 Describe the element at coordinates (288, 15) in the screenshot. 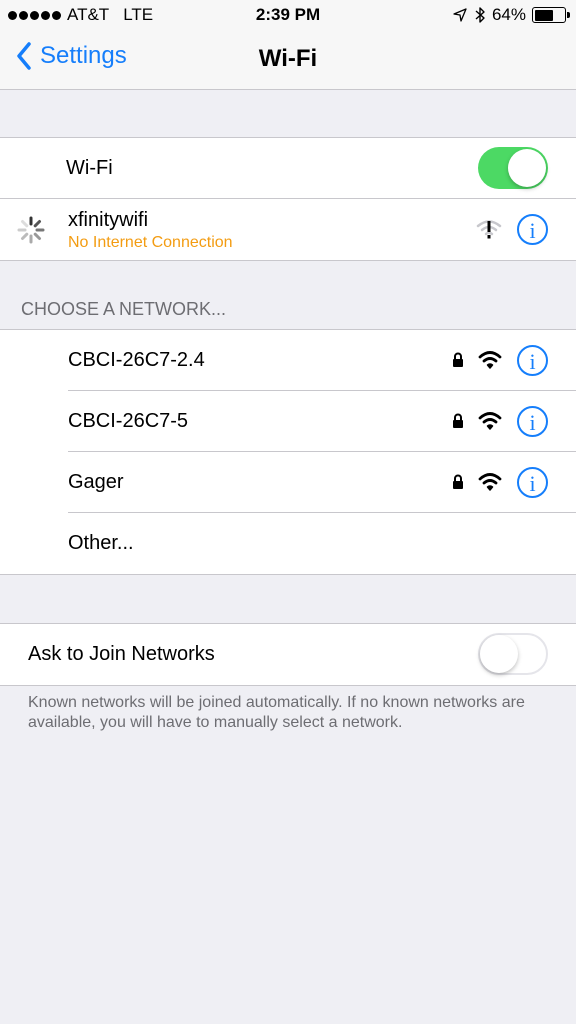

I see `status-bar: AT&T LTE 2:39 PM 64%` at that location.